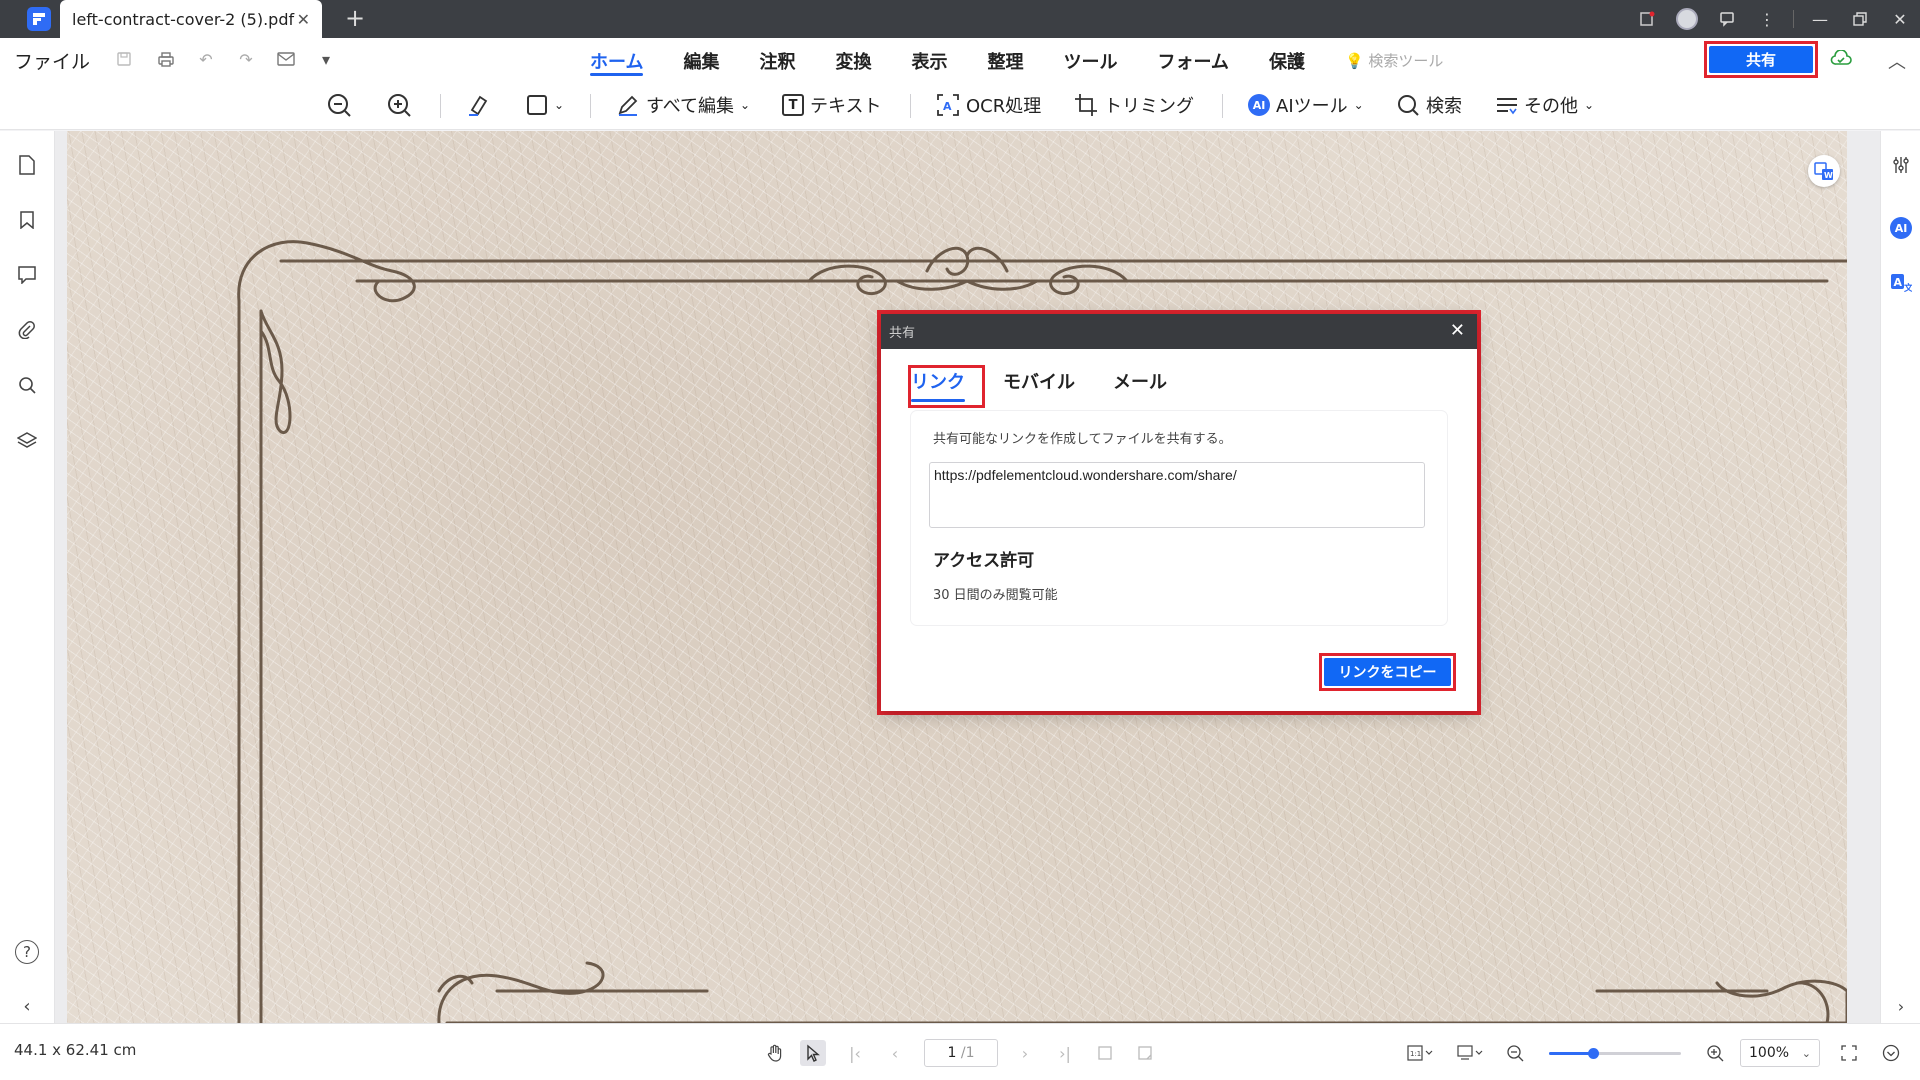 This screenshot has height=1080, width=1920. I want to click on ai-tools-button: AI AIツール ⌄, so click(1306, 105).